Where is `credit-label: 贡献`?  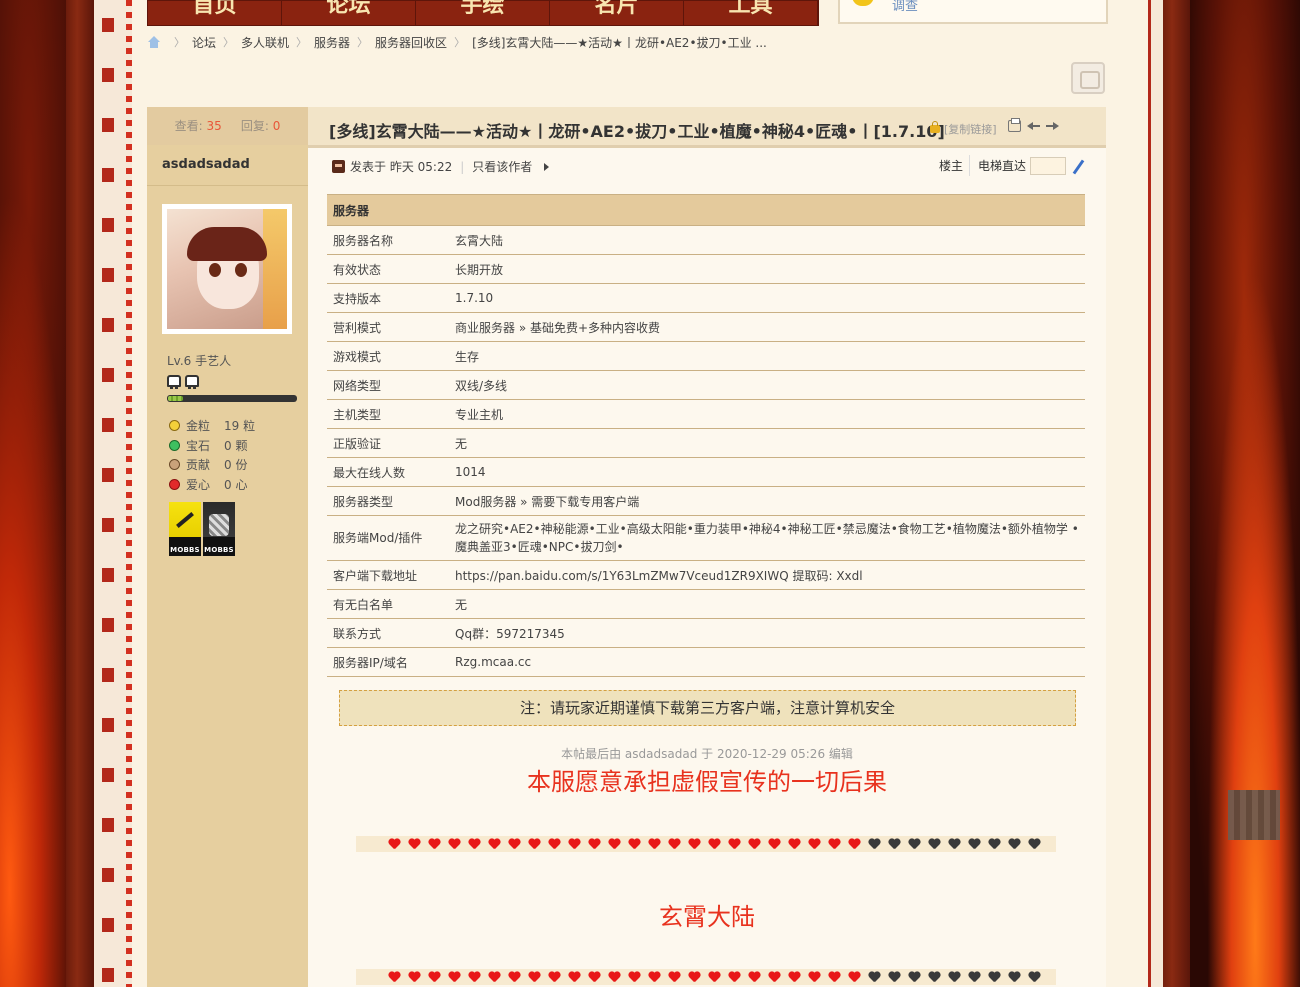
credit-label: 贡献 is located at coordinates (198, 465).